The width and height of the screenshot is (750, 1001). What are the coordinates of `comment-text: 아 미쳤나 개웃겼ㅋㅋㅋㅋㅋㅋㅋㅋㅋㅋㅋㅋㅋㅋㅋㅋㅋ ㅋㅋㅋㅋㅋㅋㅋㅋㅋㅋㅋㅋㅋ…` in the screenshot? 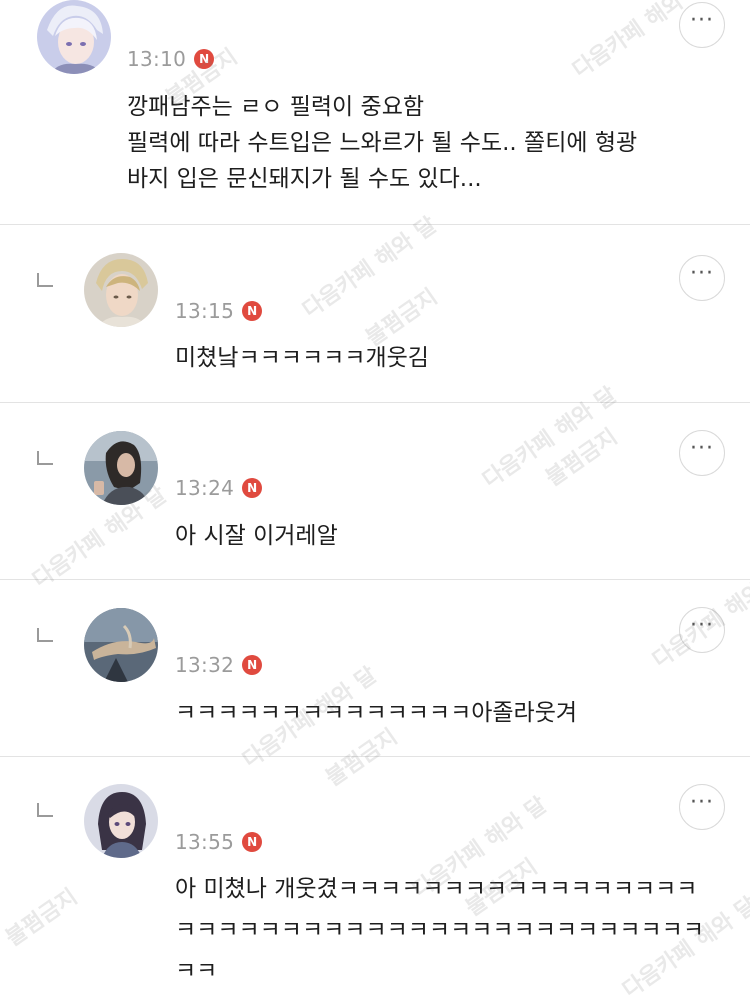 It's located at (440, 930).